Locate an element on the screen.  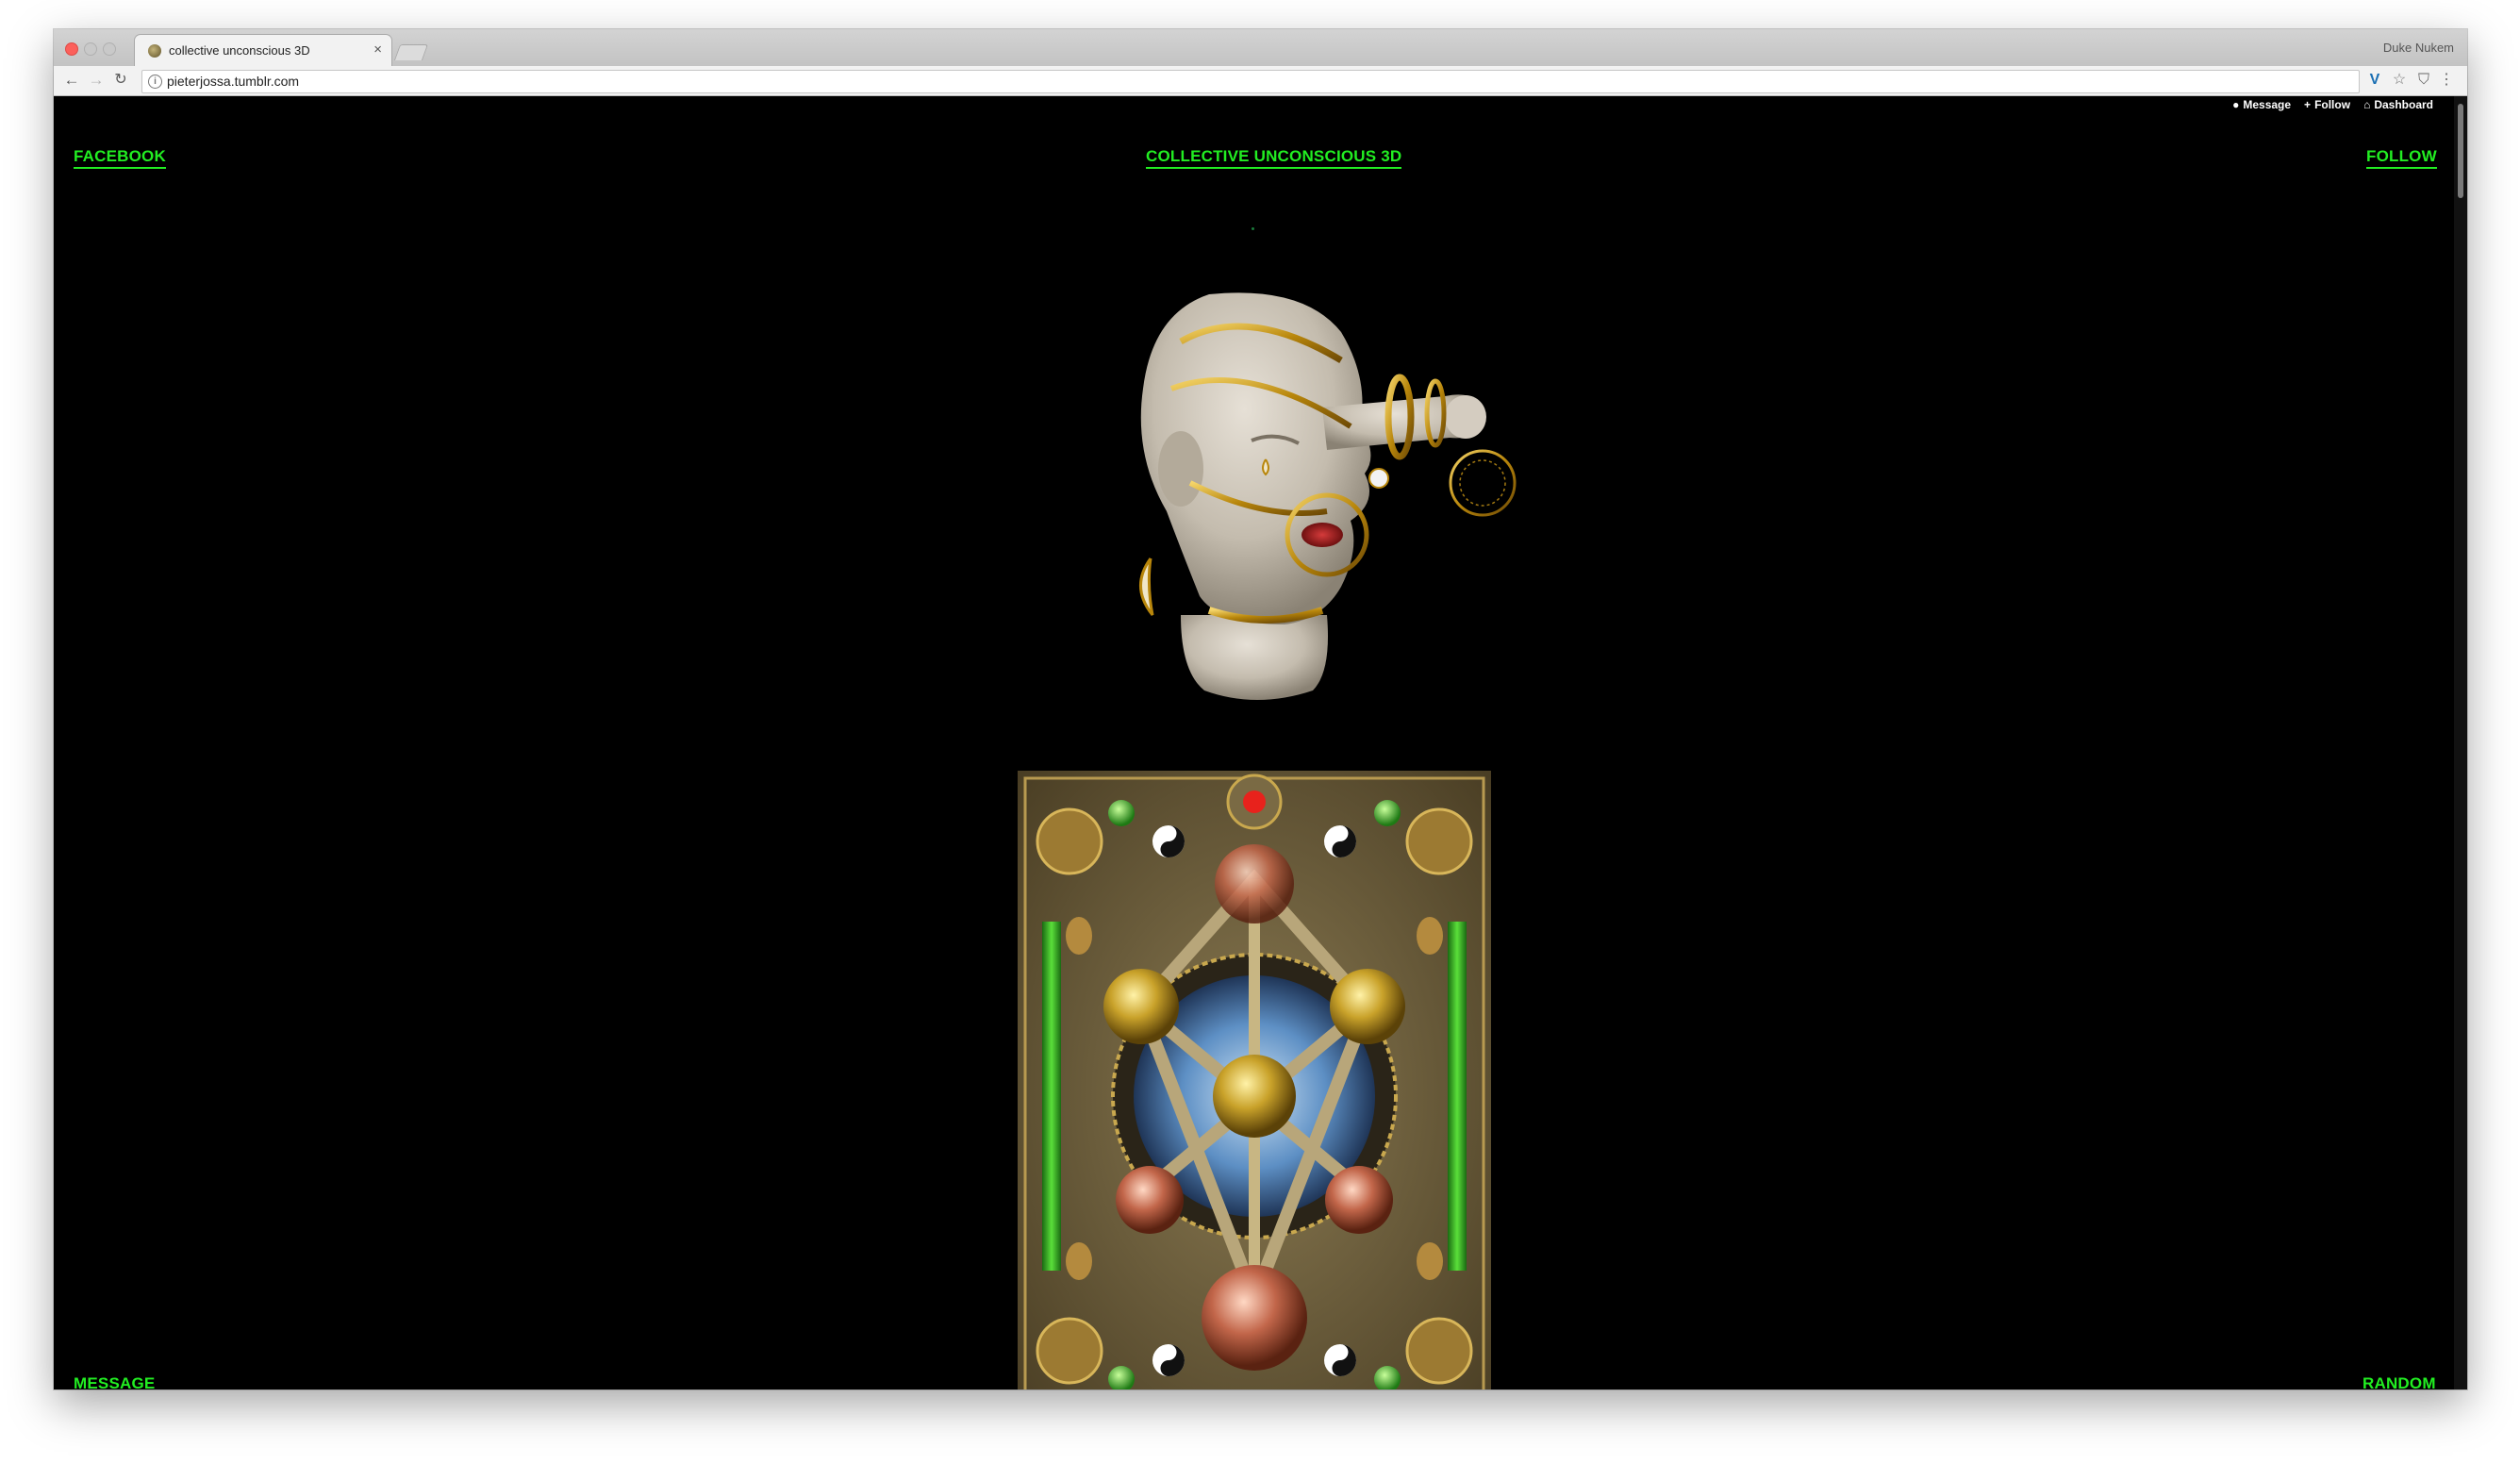
mandala-render-image is located at coordinates (1255, 1080).